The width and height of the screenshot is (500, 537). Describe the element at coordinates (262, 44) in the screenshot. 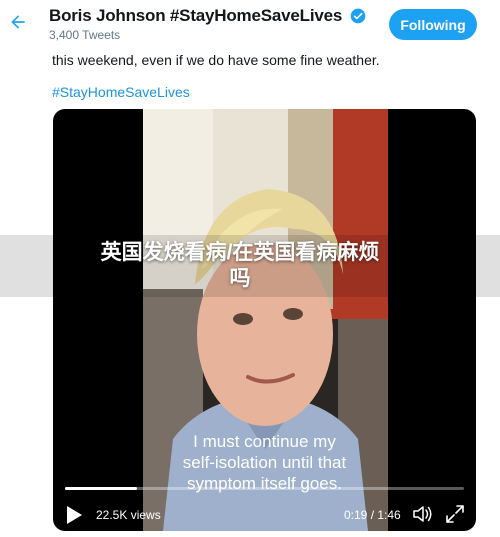

I see `clipped-text-line` at that location.